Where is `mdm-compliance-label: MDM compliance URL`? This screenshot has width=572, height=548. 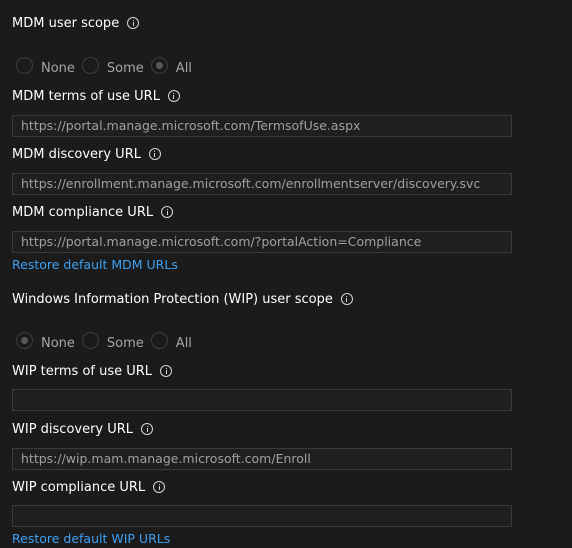
mdm-compliance-label: MDM compliance URL is located at coordinates (93, 212).